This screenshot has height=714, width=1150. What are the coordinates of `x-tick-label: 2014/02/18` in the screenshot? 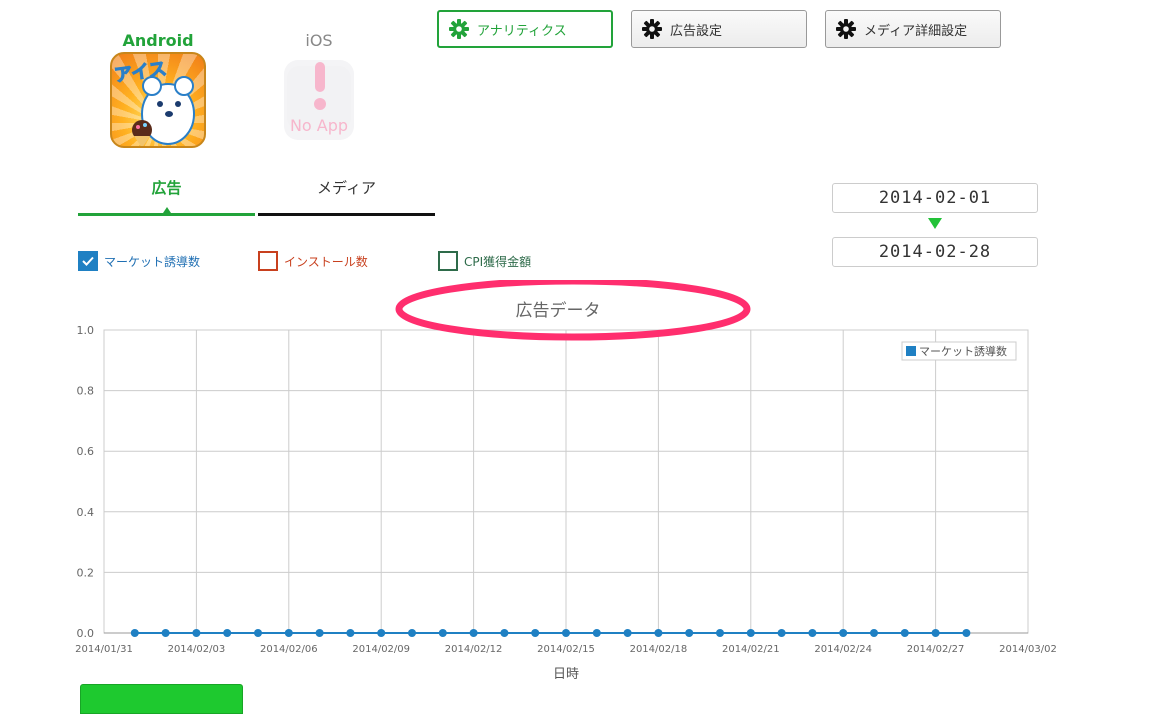 It's located at (659, 649).